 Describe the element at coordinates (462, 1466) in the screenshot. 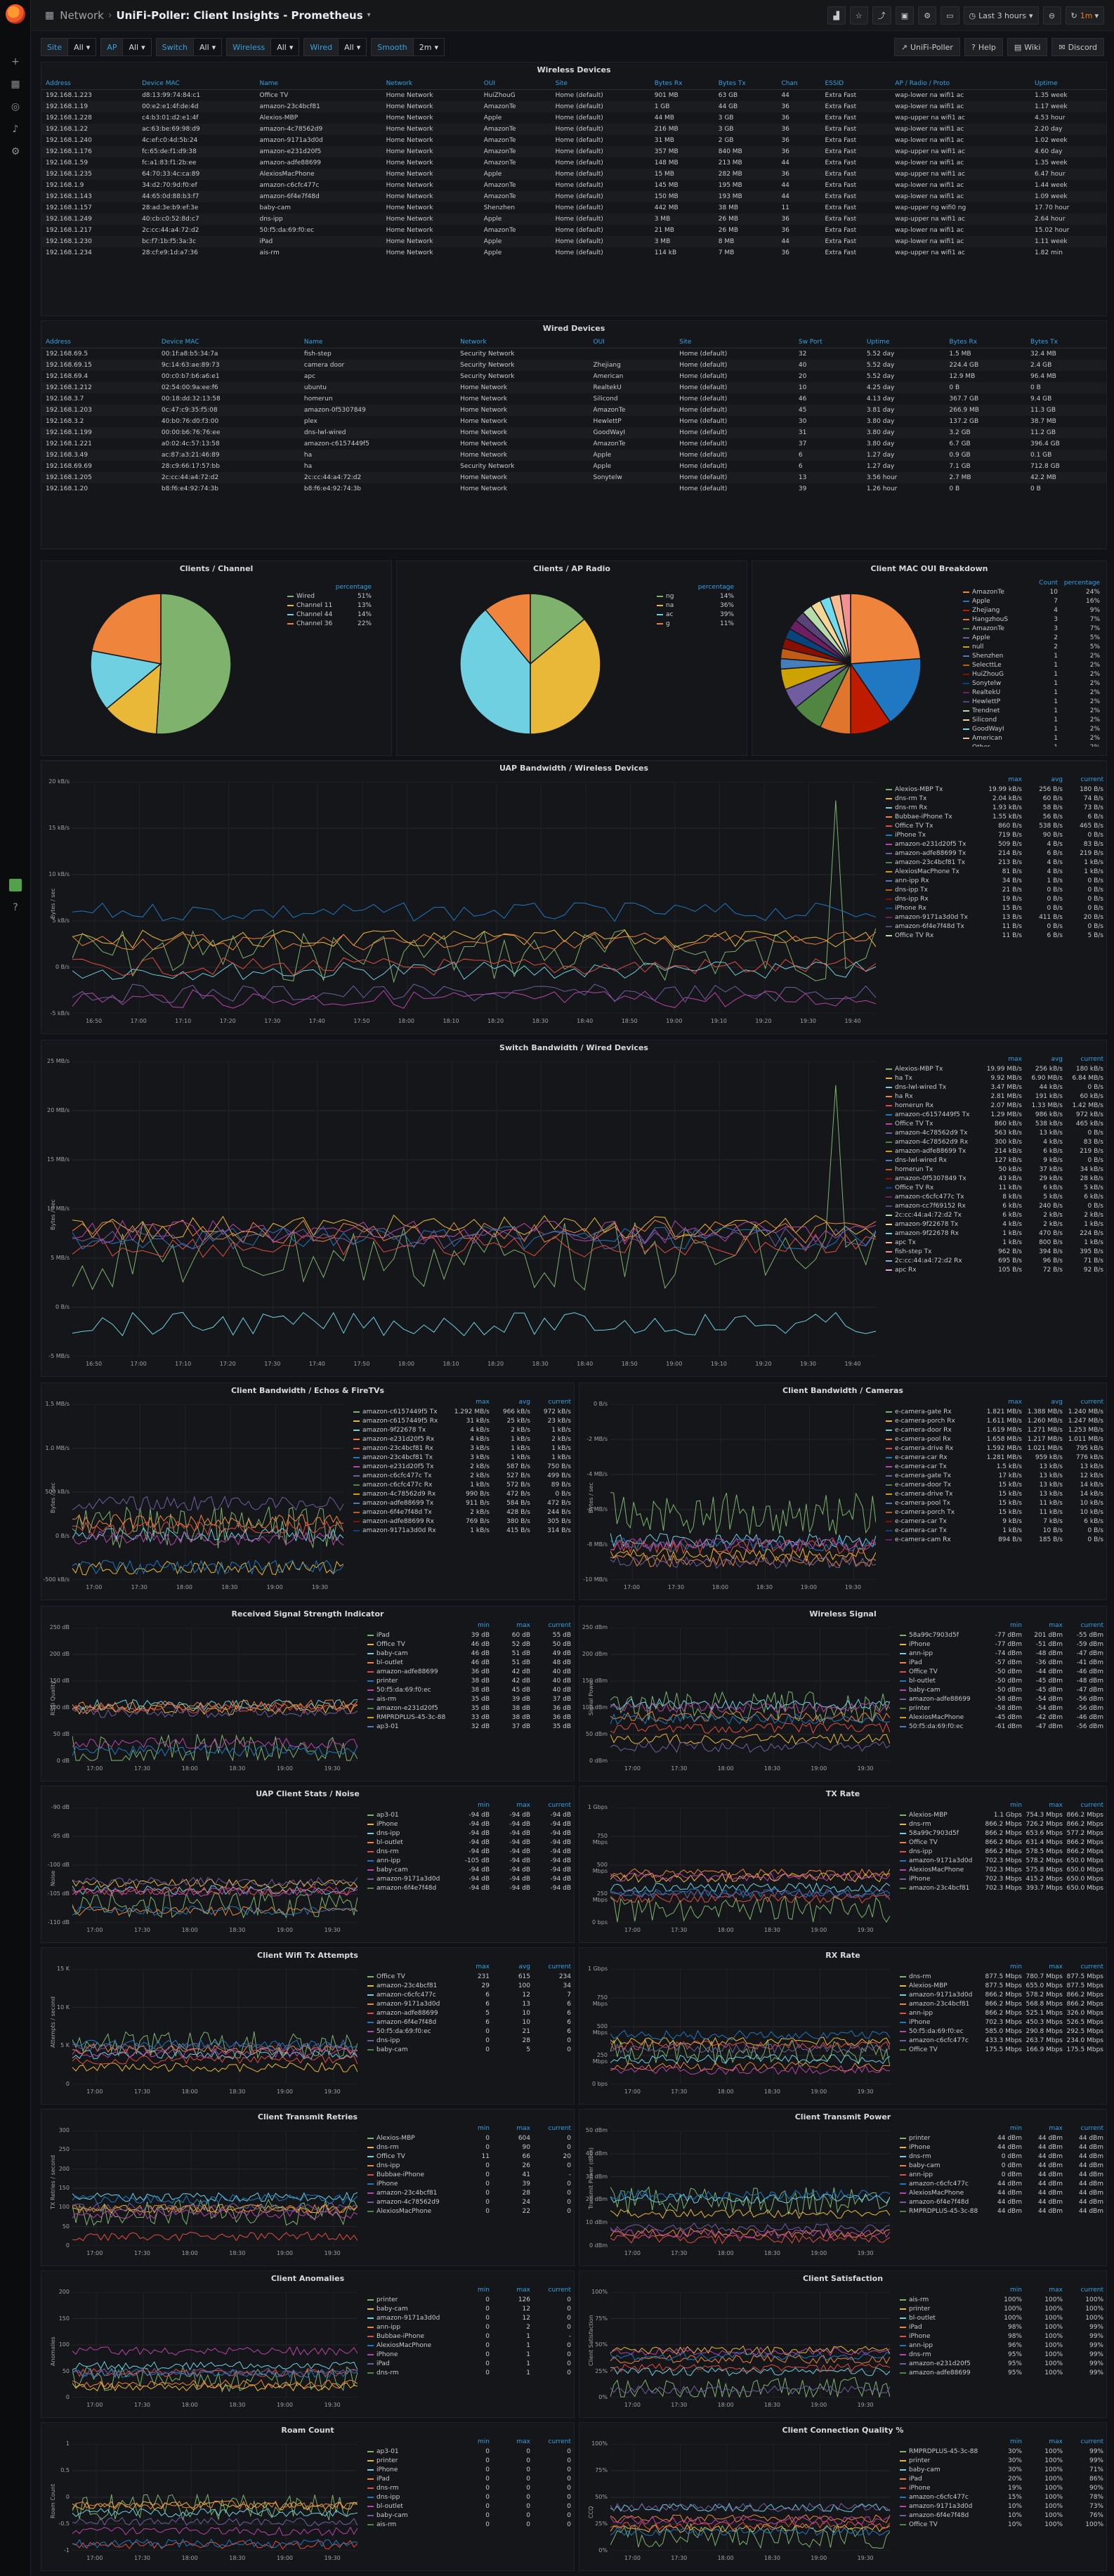

I see `legend-item: amazon-e231d20f5 Tx 2 kB/s 587 B/s 750 B/s` at that location.